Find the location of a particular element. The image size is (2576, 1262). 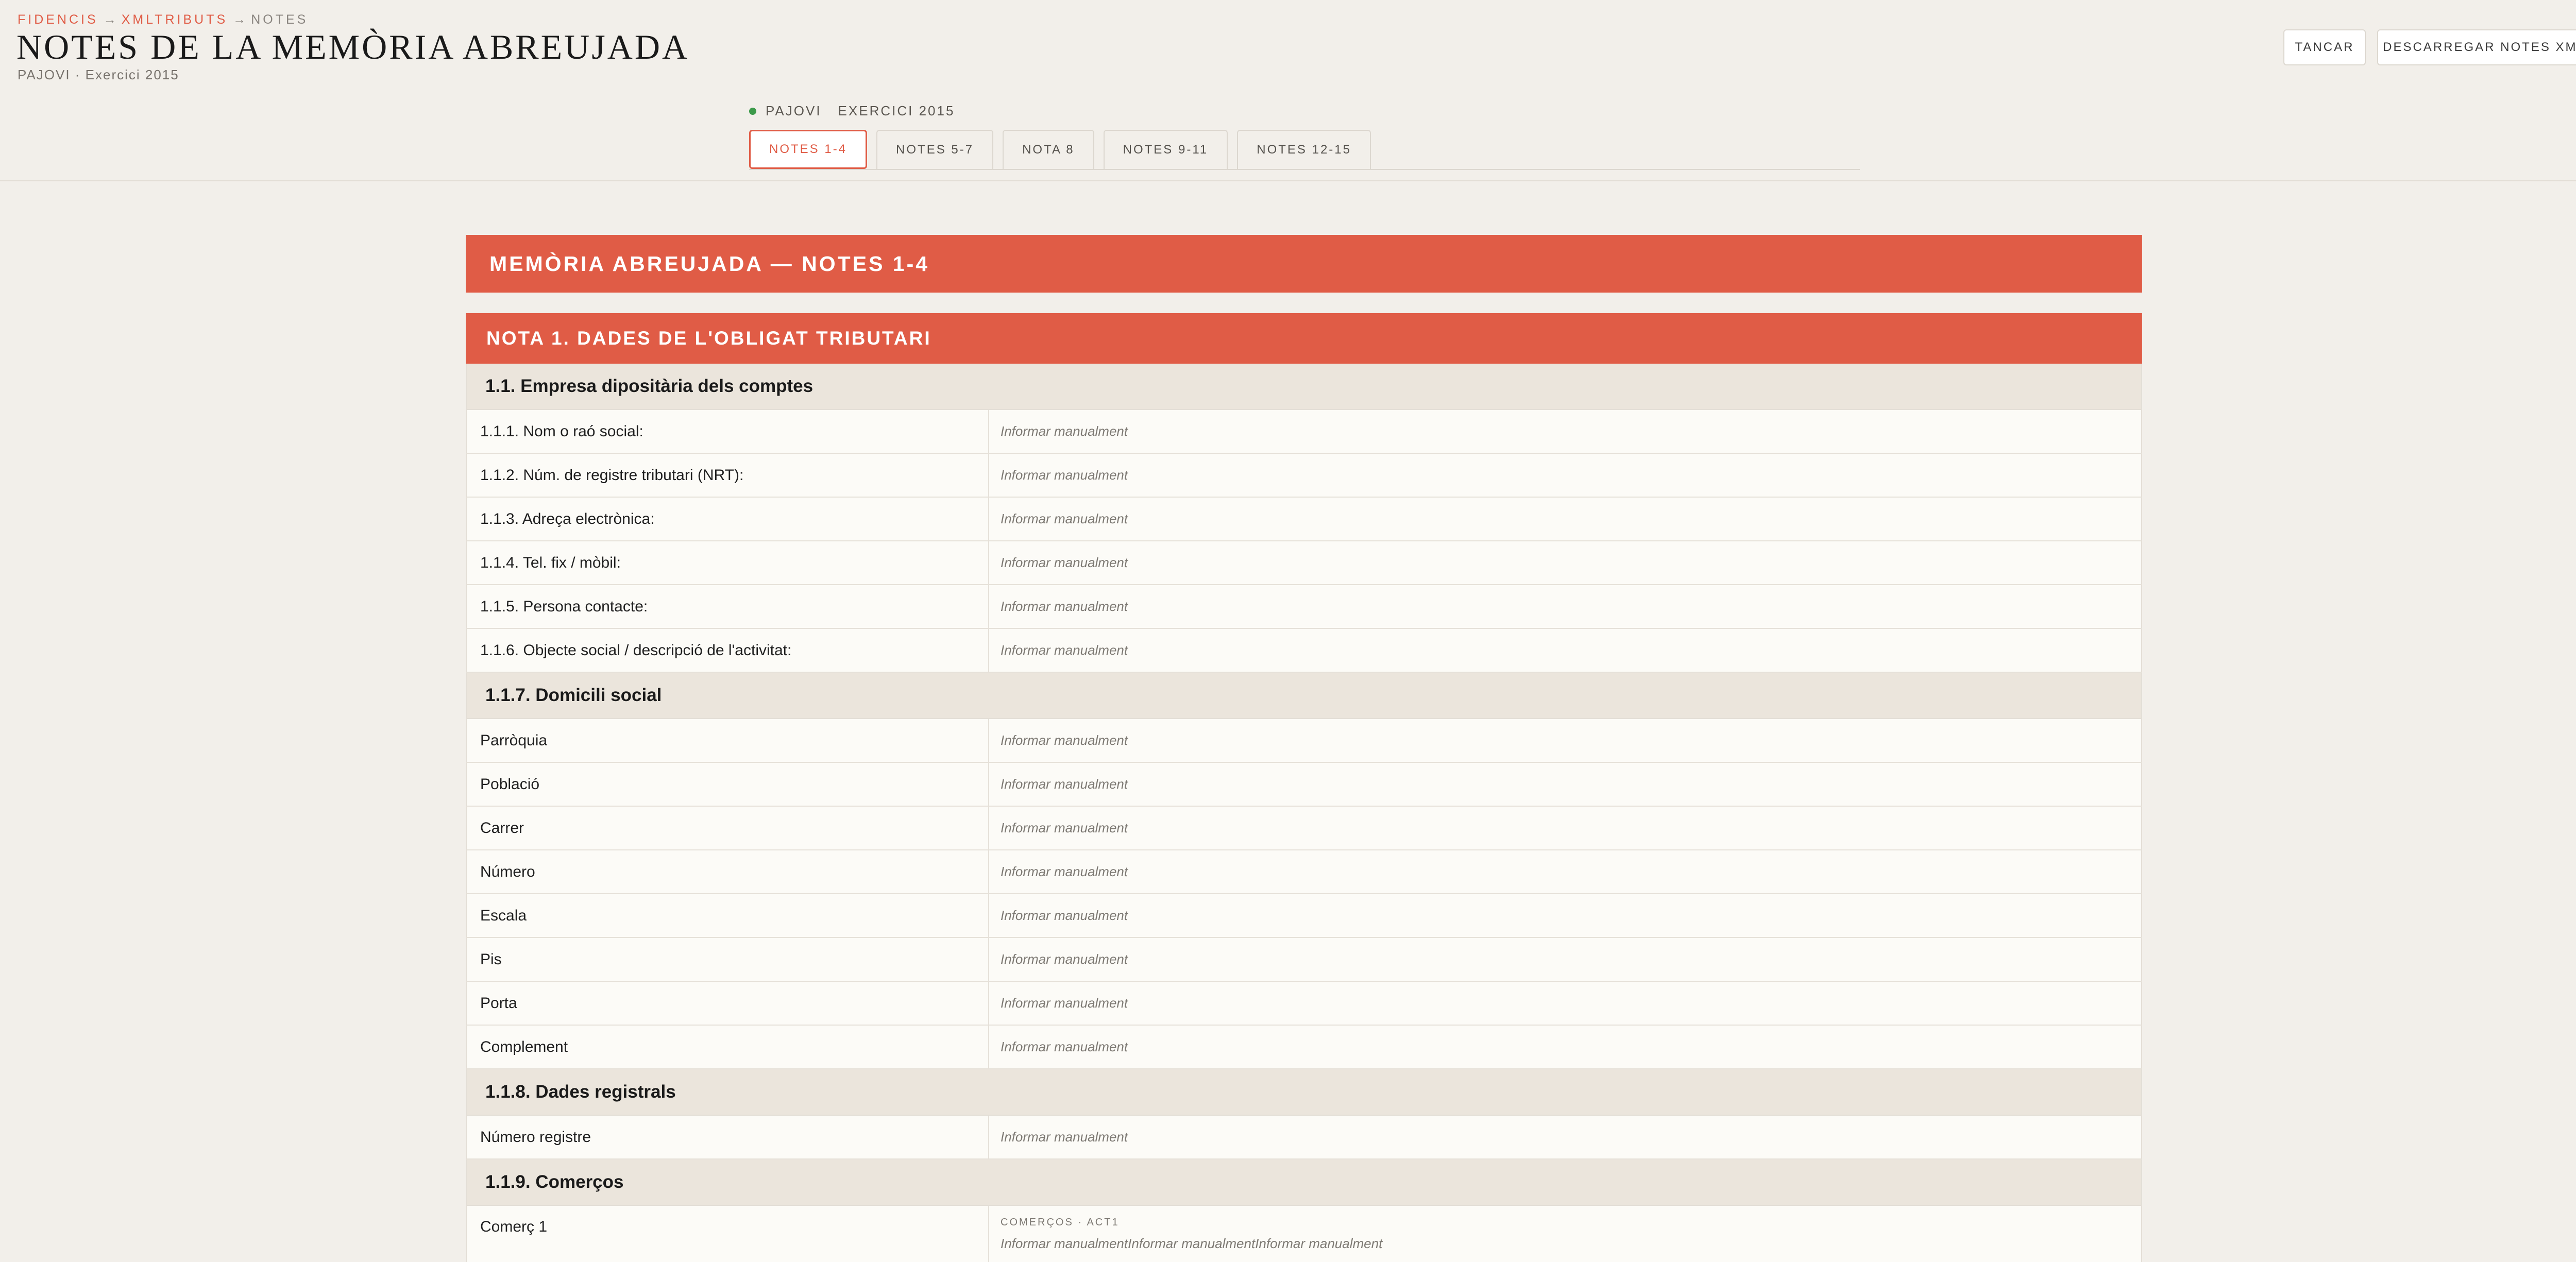

field-row: Porta Informar manualment is located at coordinates (1304, 1004).